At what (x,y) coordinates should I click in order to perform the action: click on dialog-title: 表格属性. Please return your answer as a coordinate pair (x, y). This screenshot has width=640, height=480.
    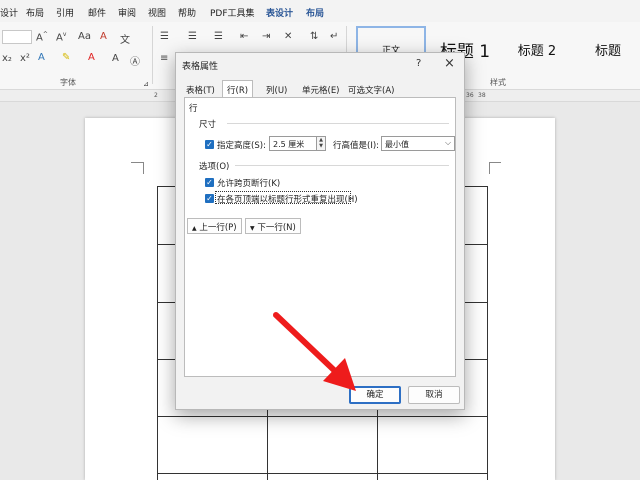
    Looking at the image, I should click on (200, 67).